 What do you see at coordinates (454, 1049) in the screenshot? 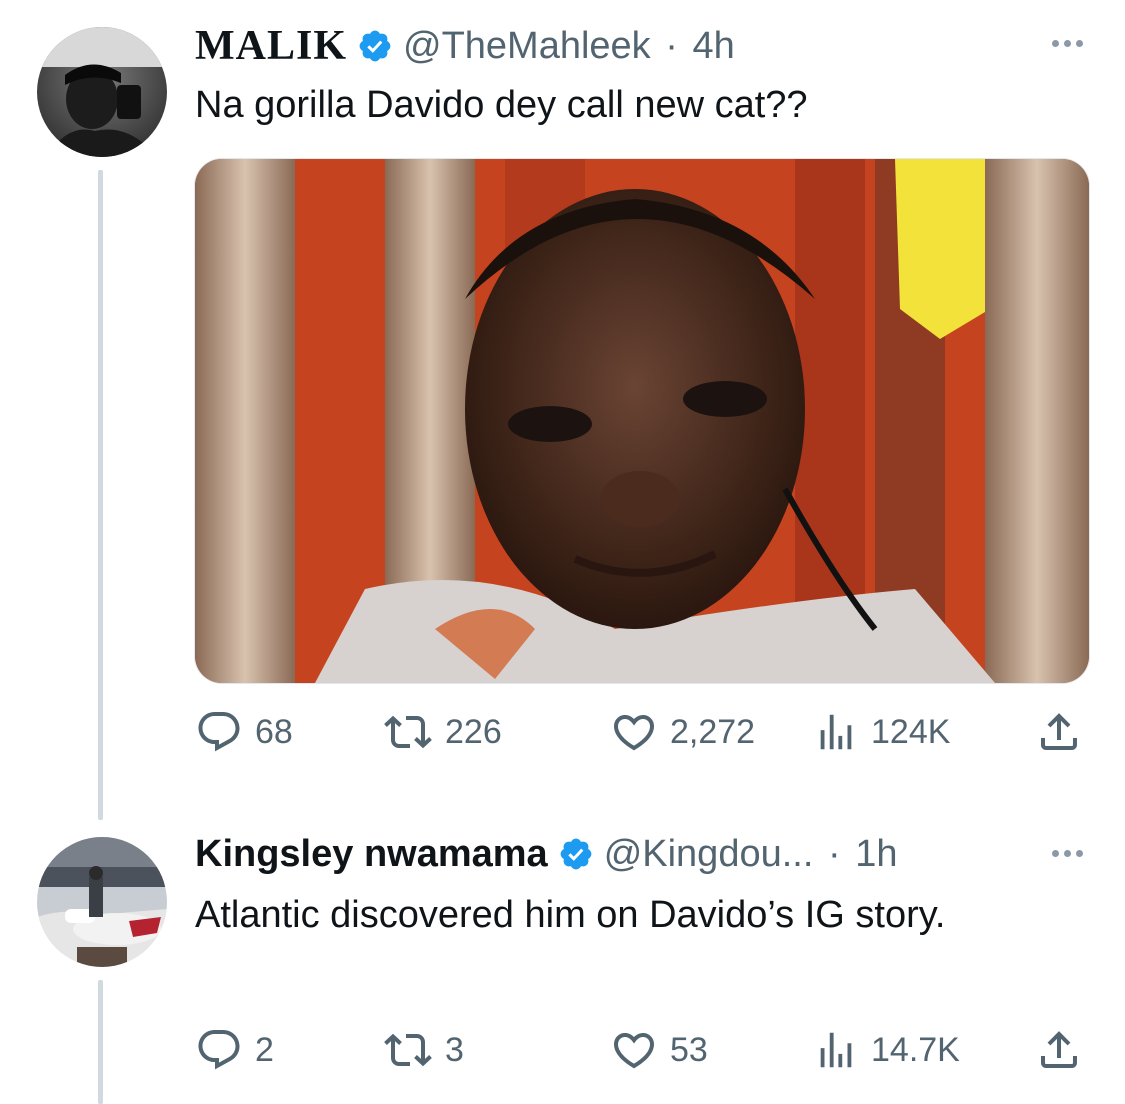
I see `retweet-count: 3` at bounding box center [454, 1049].